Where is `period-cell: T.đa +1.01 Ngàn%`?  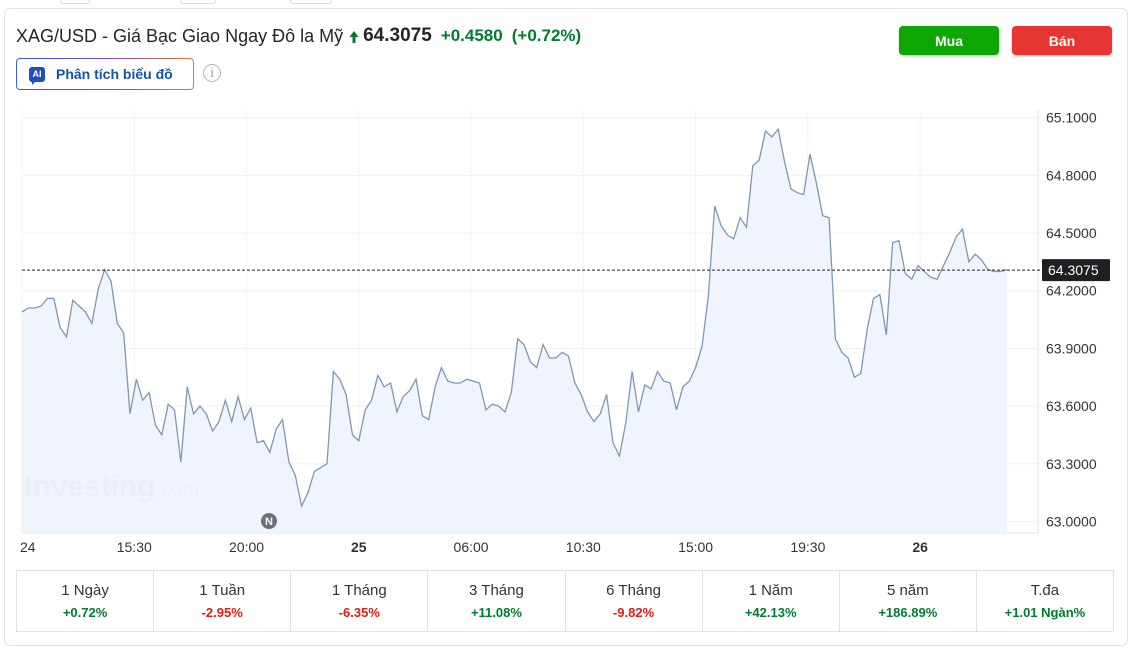 period-cell: T.đa +1.01 Ngàn% is located at coordinates (1045, 601).